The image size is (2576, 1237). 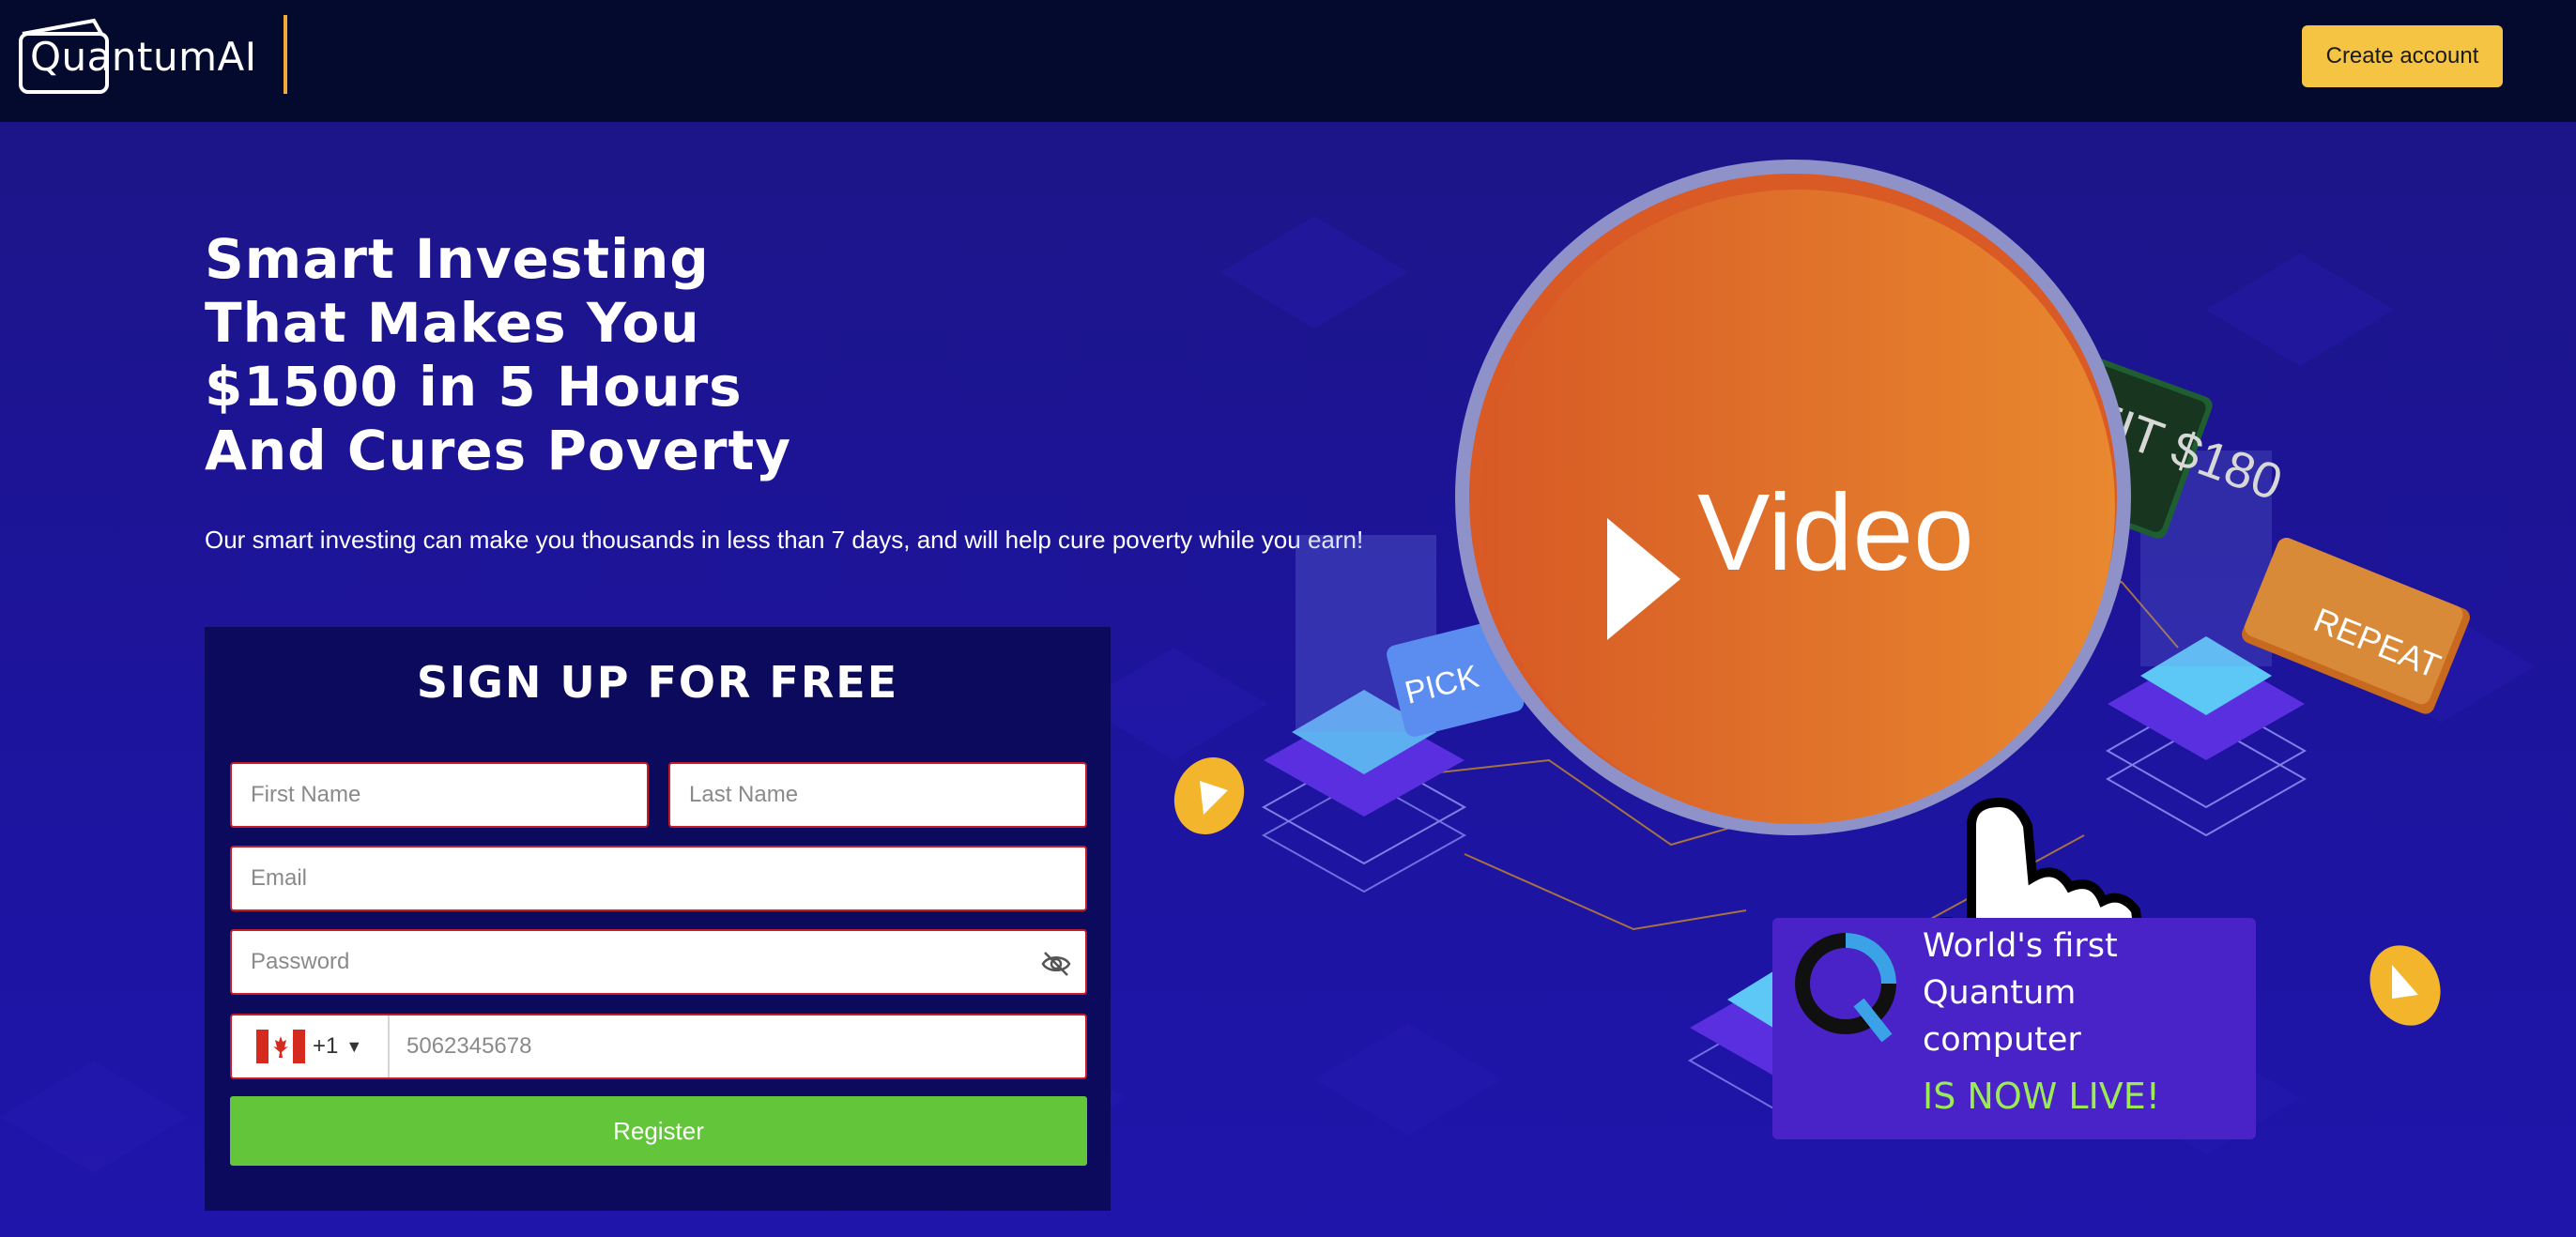 I want to click on phone-field: +1 ▼, so click(x=659, y=1046).